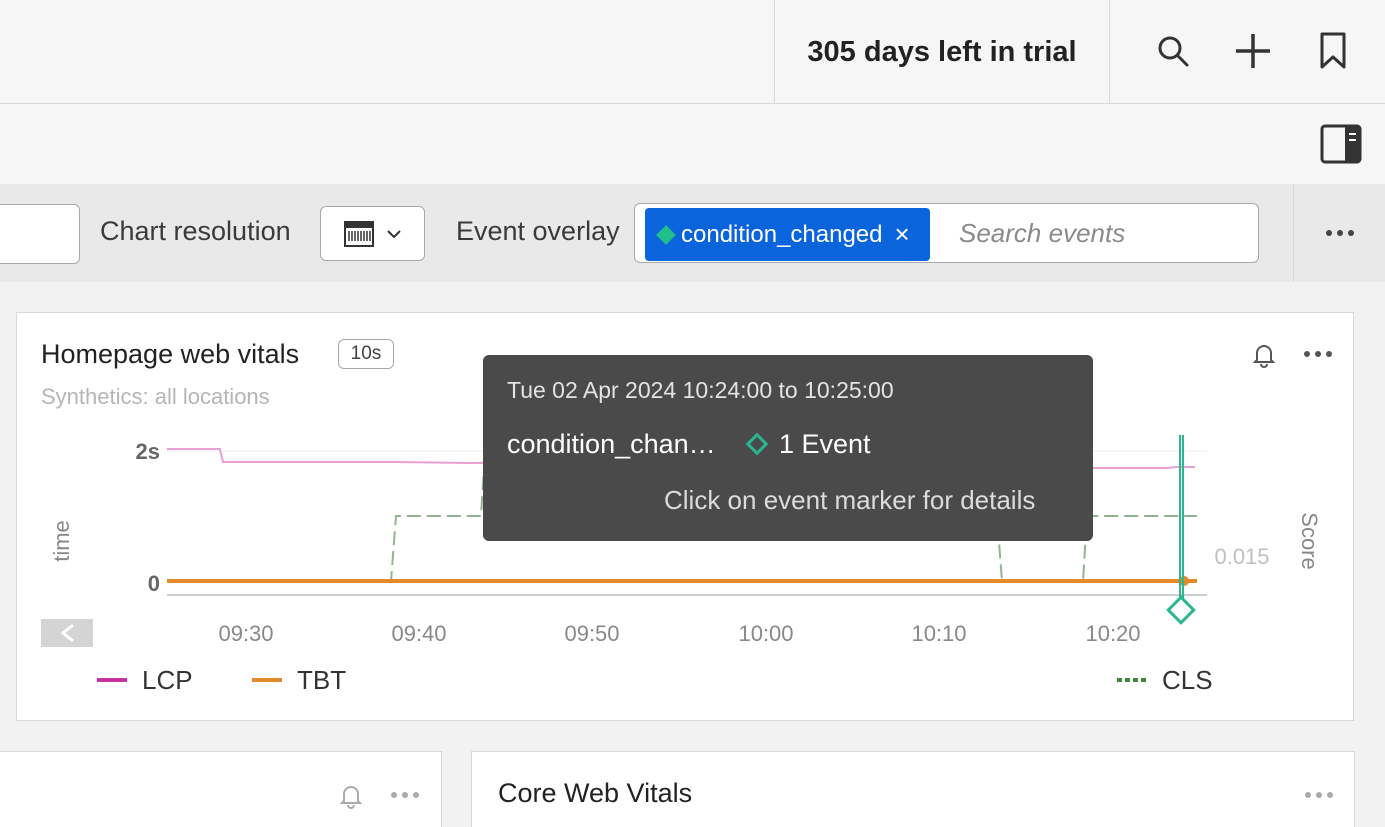 Image resolution: width=1385 pixels, height=827 pixels. I want to click on event-marker-icon, so click(1181, 610).